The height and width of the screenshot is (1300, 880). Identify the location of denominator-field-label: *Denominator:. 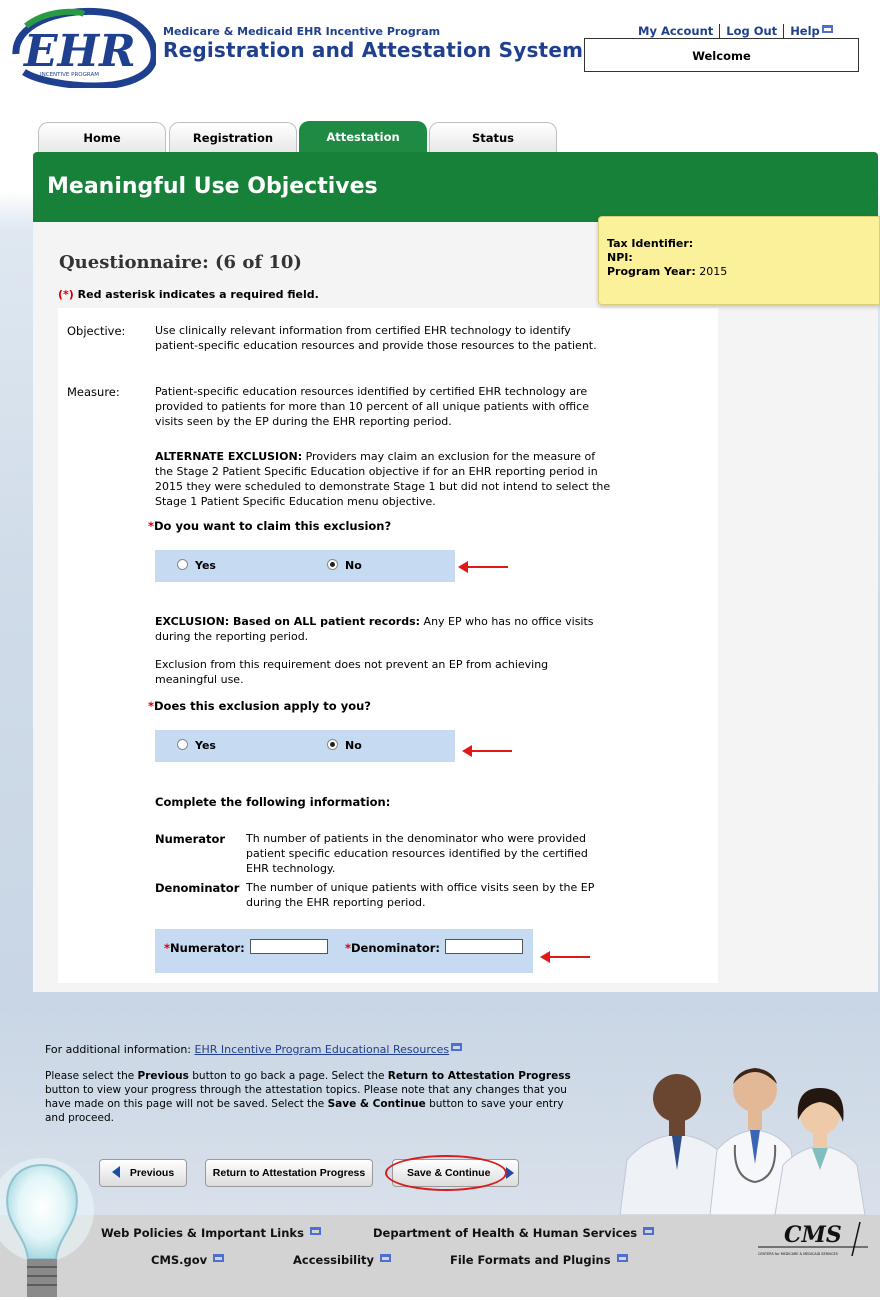
(392, 948).